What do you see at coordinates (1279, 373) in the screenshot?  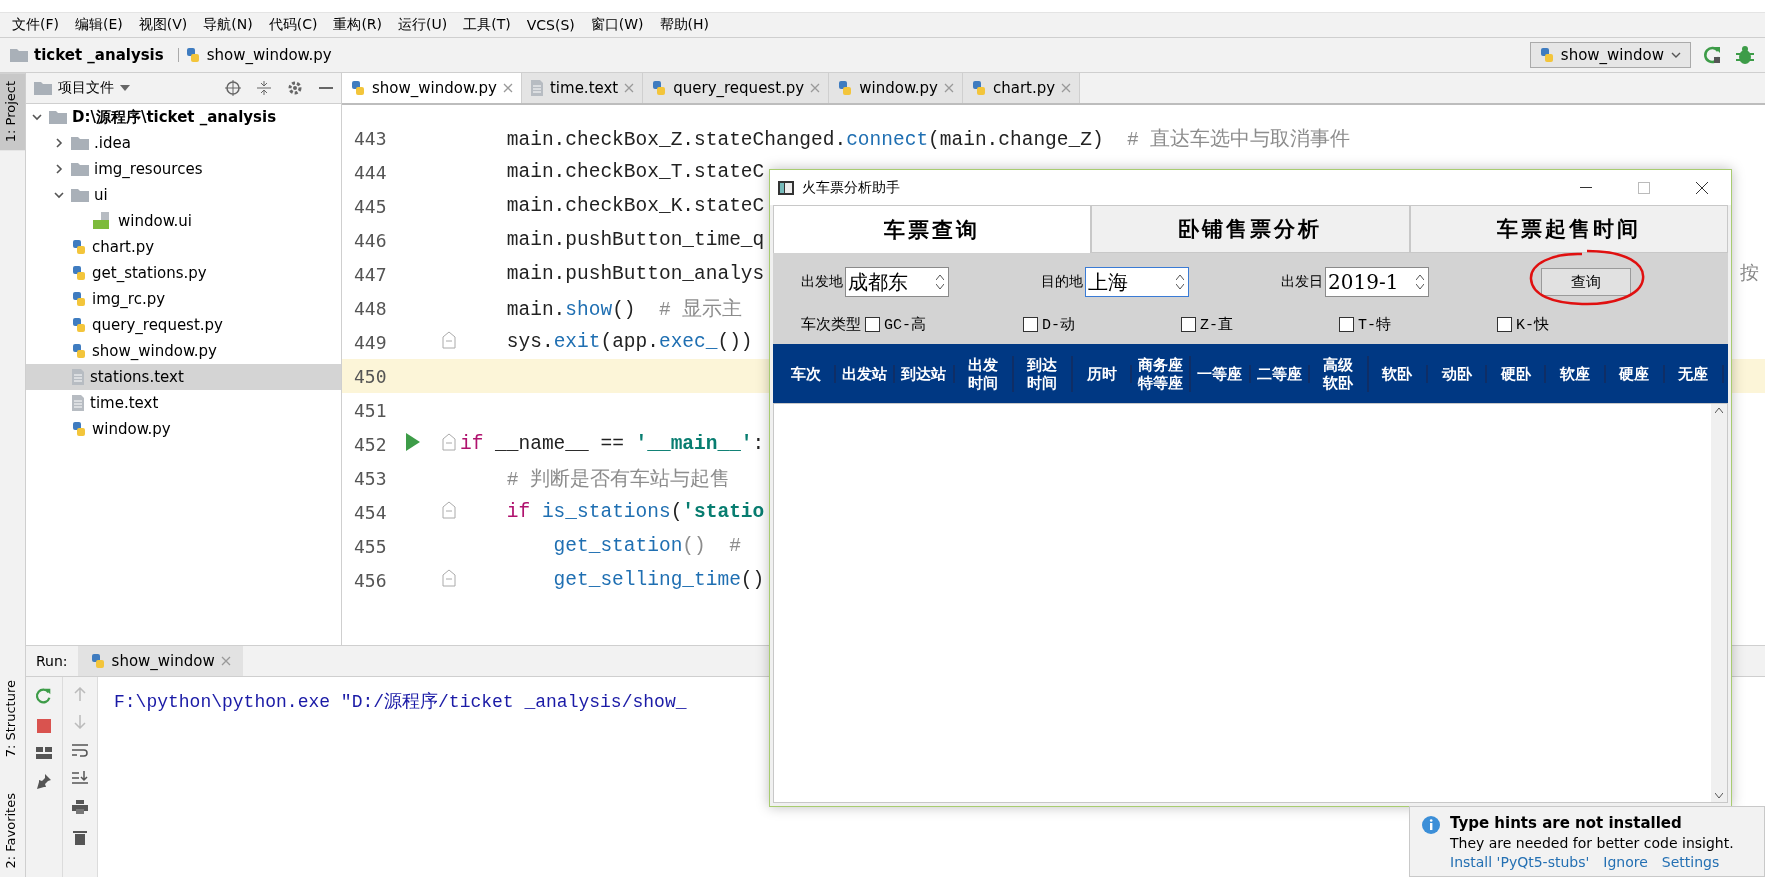 I see `column-header-text: 二等座` at bounding box center [1279, 373].